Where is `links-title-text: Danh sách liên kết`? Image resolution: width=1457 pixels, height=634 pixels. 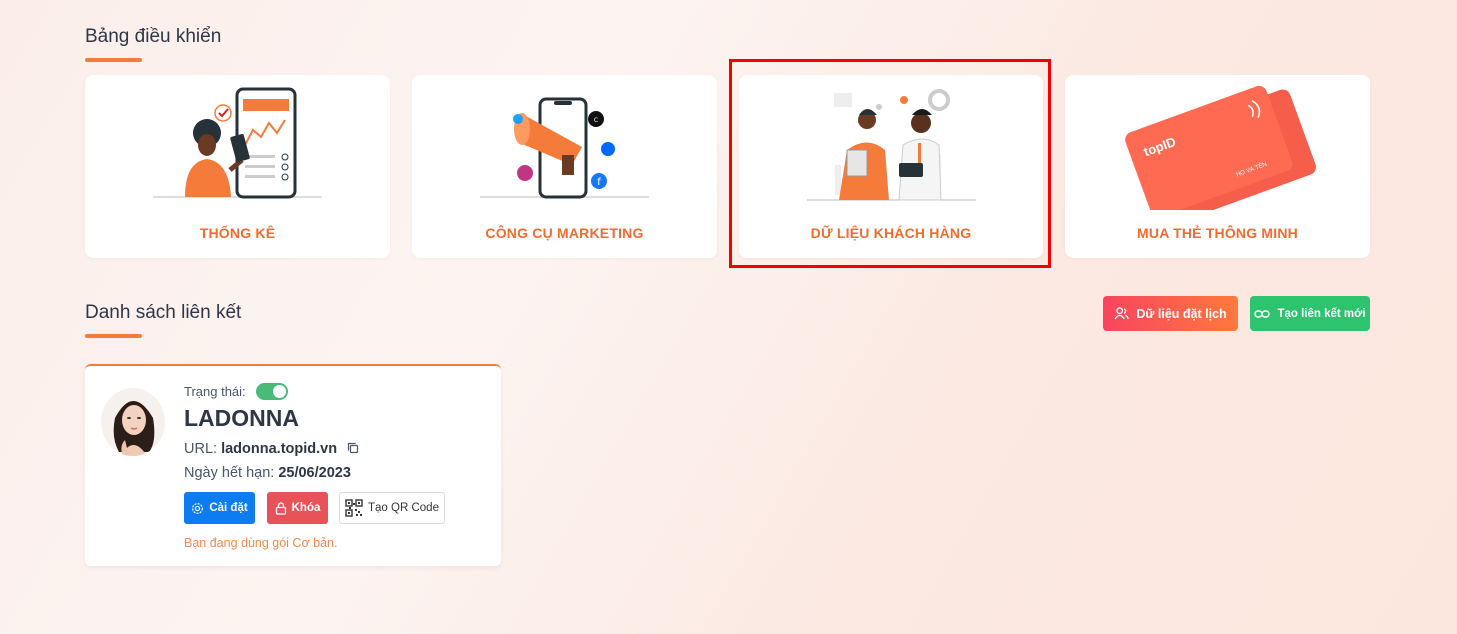
links-title-text: Danh sách liên kết is located at coordinates (163, 312).